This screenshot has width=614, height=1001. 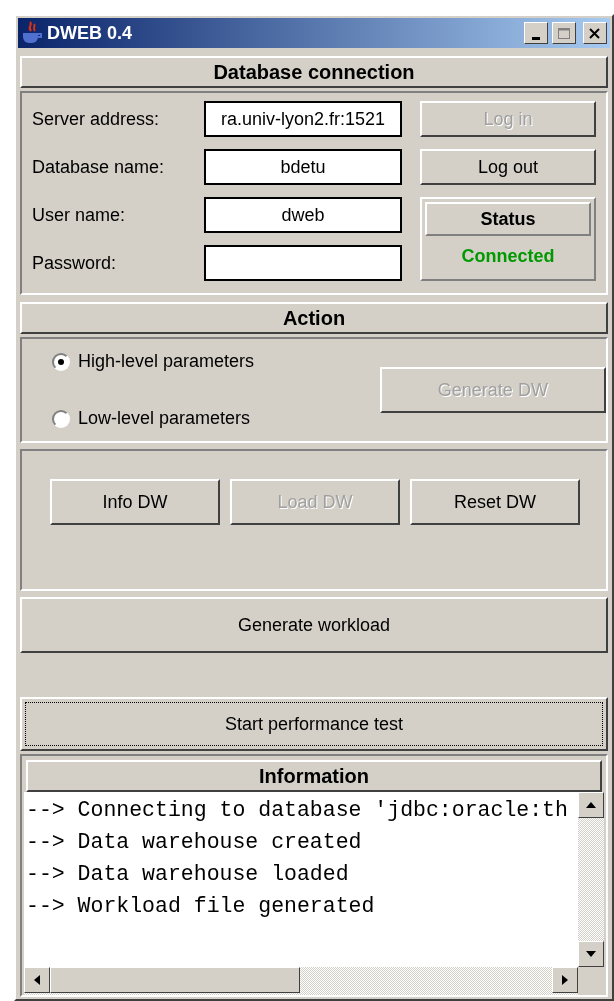 I want to click on scroll-up-button, so click(x=591, y=805).